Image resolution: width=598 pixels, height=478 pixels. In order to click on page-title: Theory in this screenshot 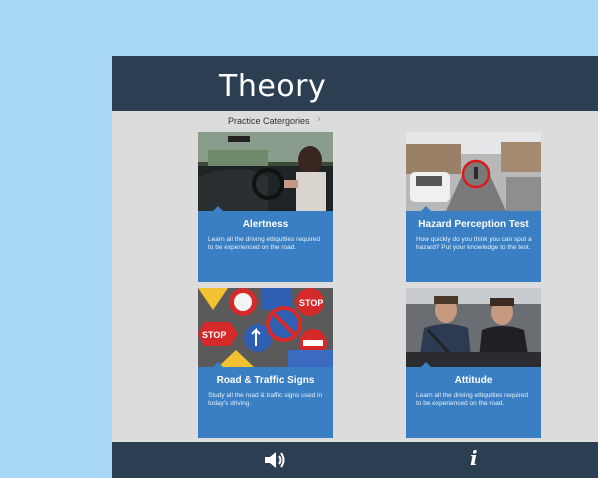, I will do `click(273, 86)`.